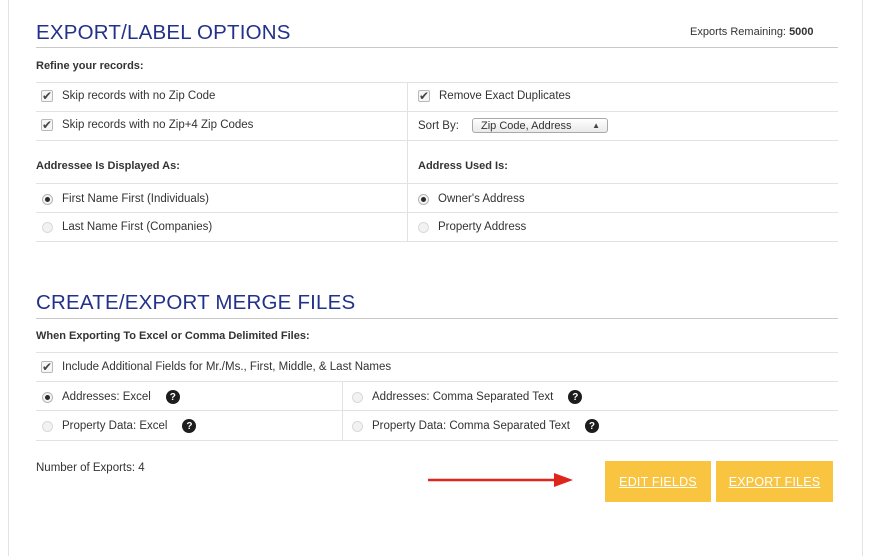  I want to click on red-arrow-icon, so click(500, 480).